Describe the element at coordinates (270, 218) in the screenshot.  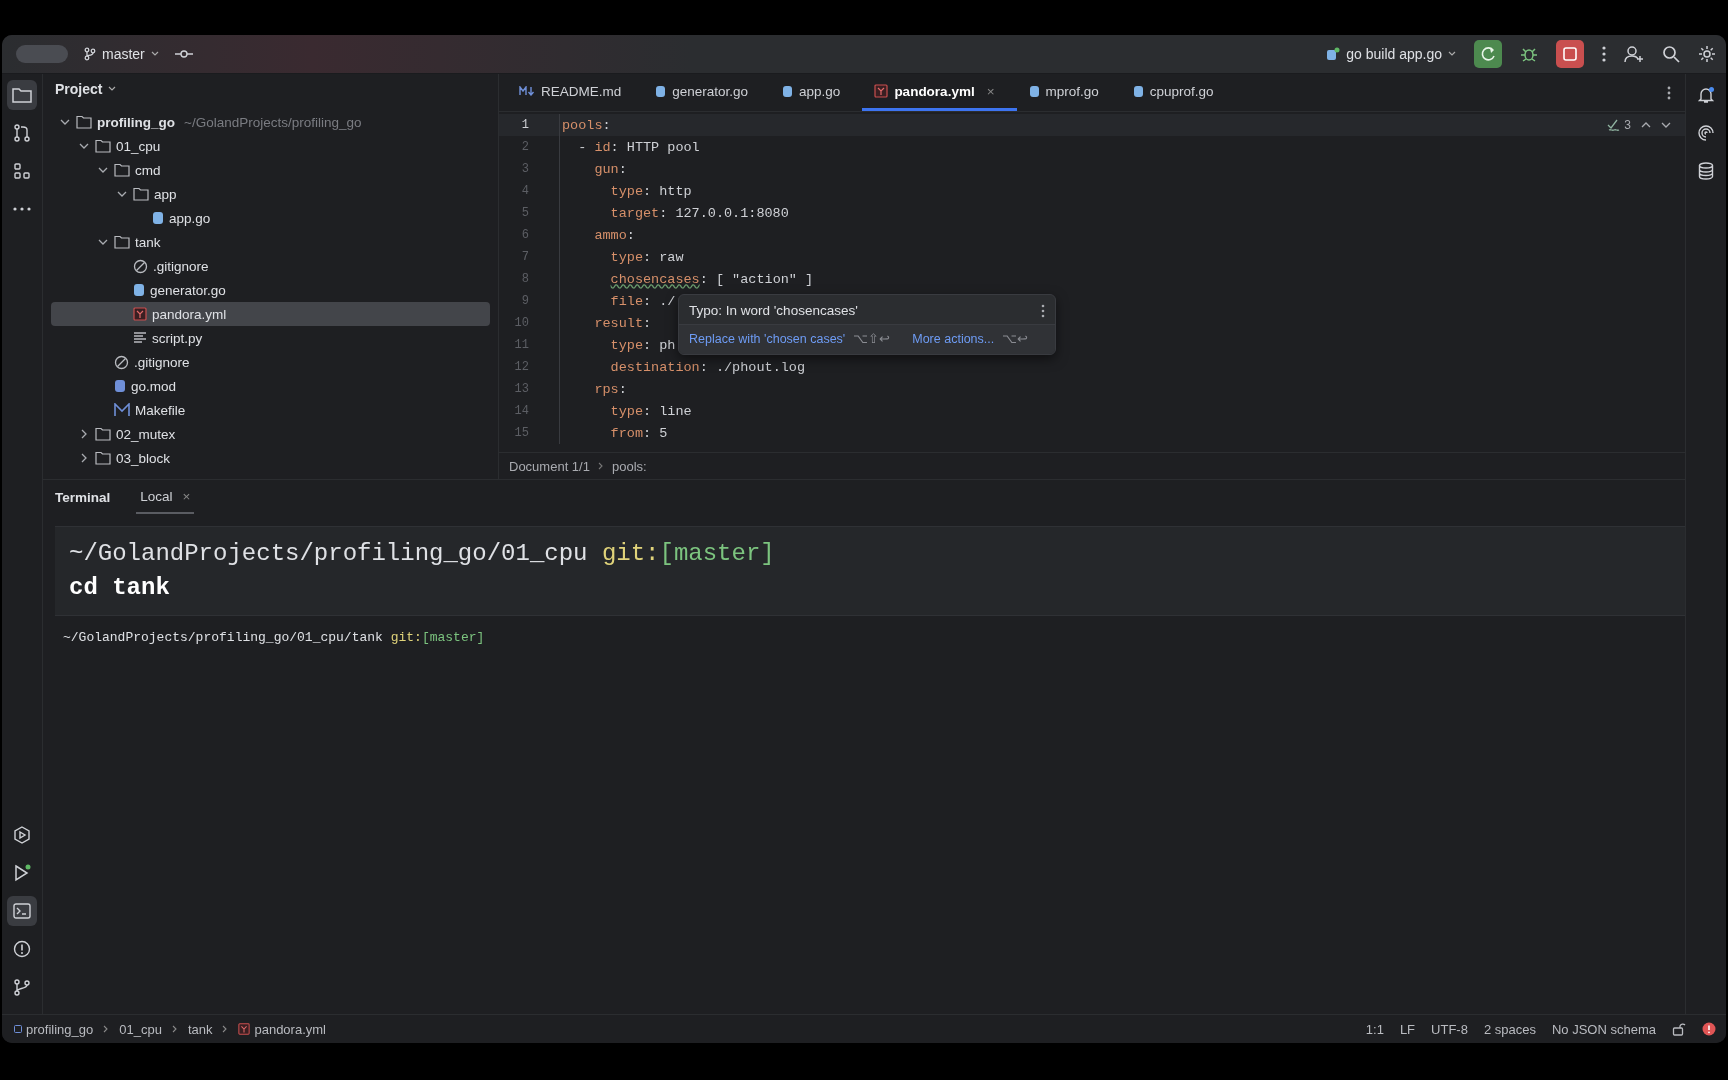
I see `tree-item: app.go` at that location.